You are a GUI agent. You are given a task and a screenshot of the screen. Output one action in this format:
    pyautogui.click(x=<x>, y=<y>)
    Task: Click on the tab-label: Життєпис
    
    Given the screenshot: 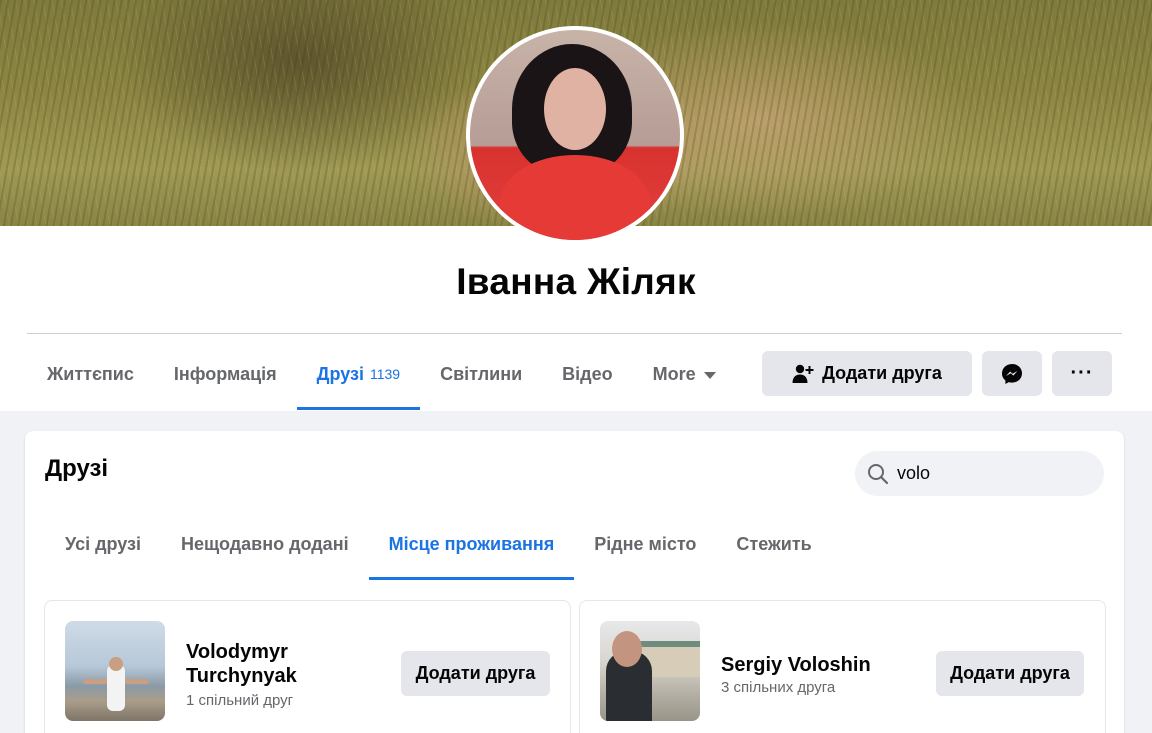 What is the action you would take?
    pyautogui.click(x=90, y=373)
    